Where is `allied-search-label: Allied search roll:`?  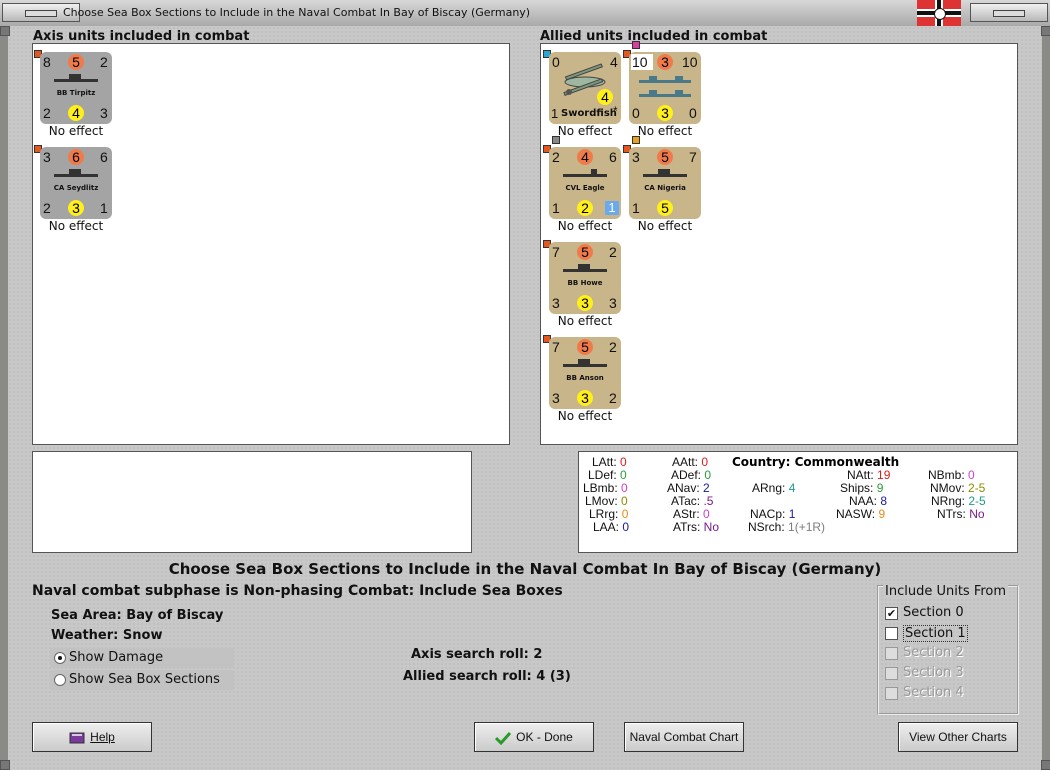 allied-search-label: Allied search roll: is located at coordinates (467, 676).